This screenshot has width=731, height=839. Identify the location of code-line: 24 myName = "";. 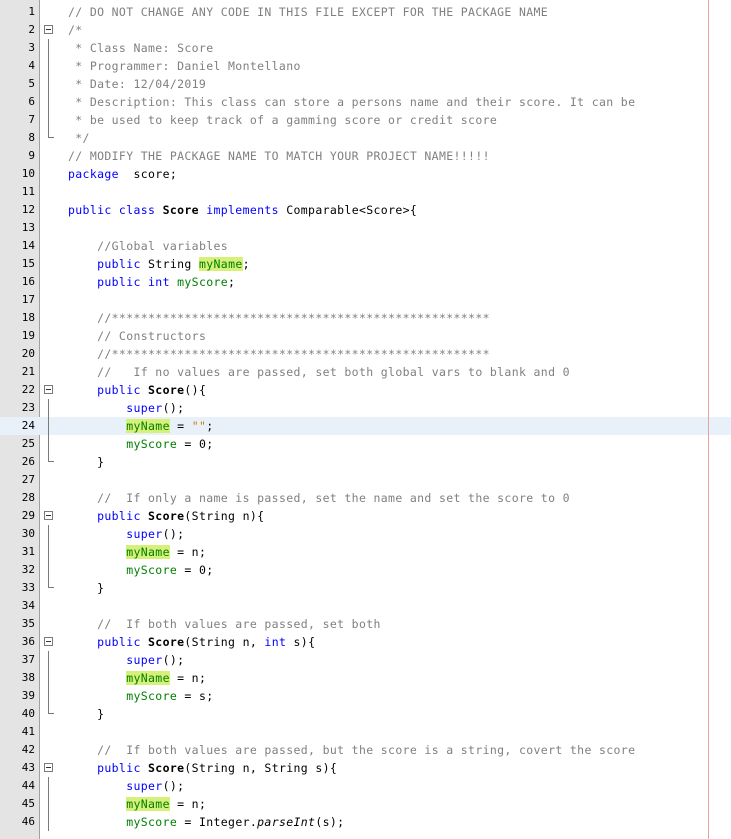
(365, 426).